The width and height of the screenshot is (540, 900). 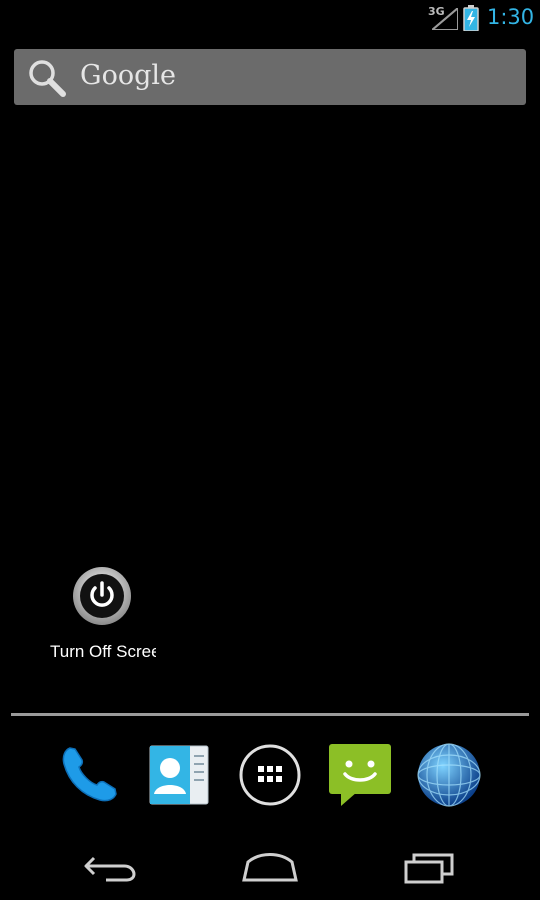 What do you see at coordinates (511, 17) in the screenshot?
I see `clock: 1:30` at bounding box center [511, 17].